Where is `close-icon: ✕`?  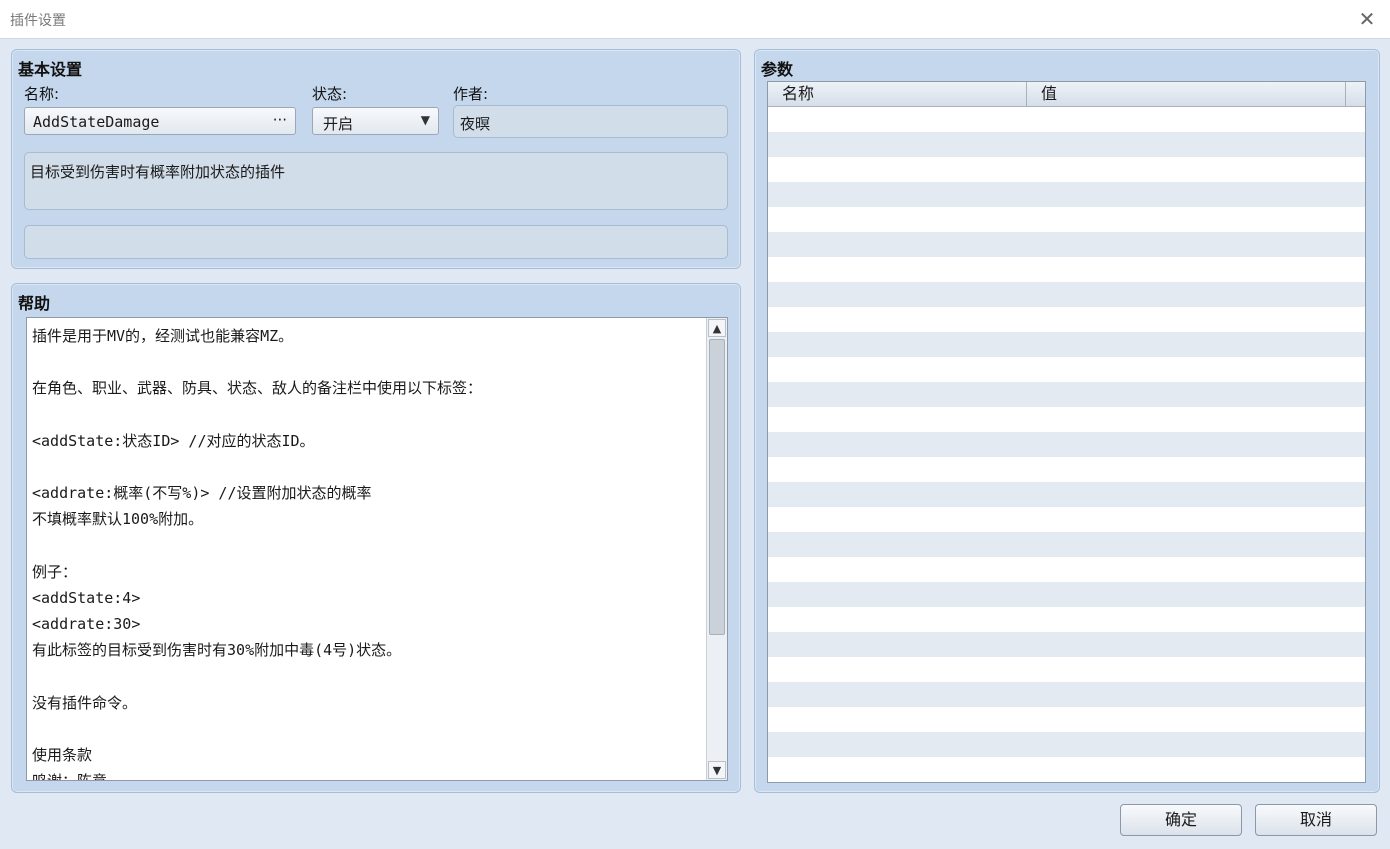
close-icon: ✕ is located at coordinates (1367, 19).